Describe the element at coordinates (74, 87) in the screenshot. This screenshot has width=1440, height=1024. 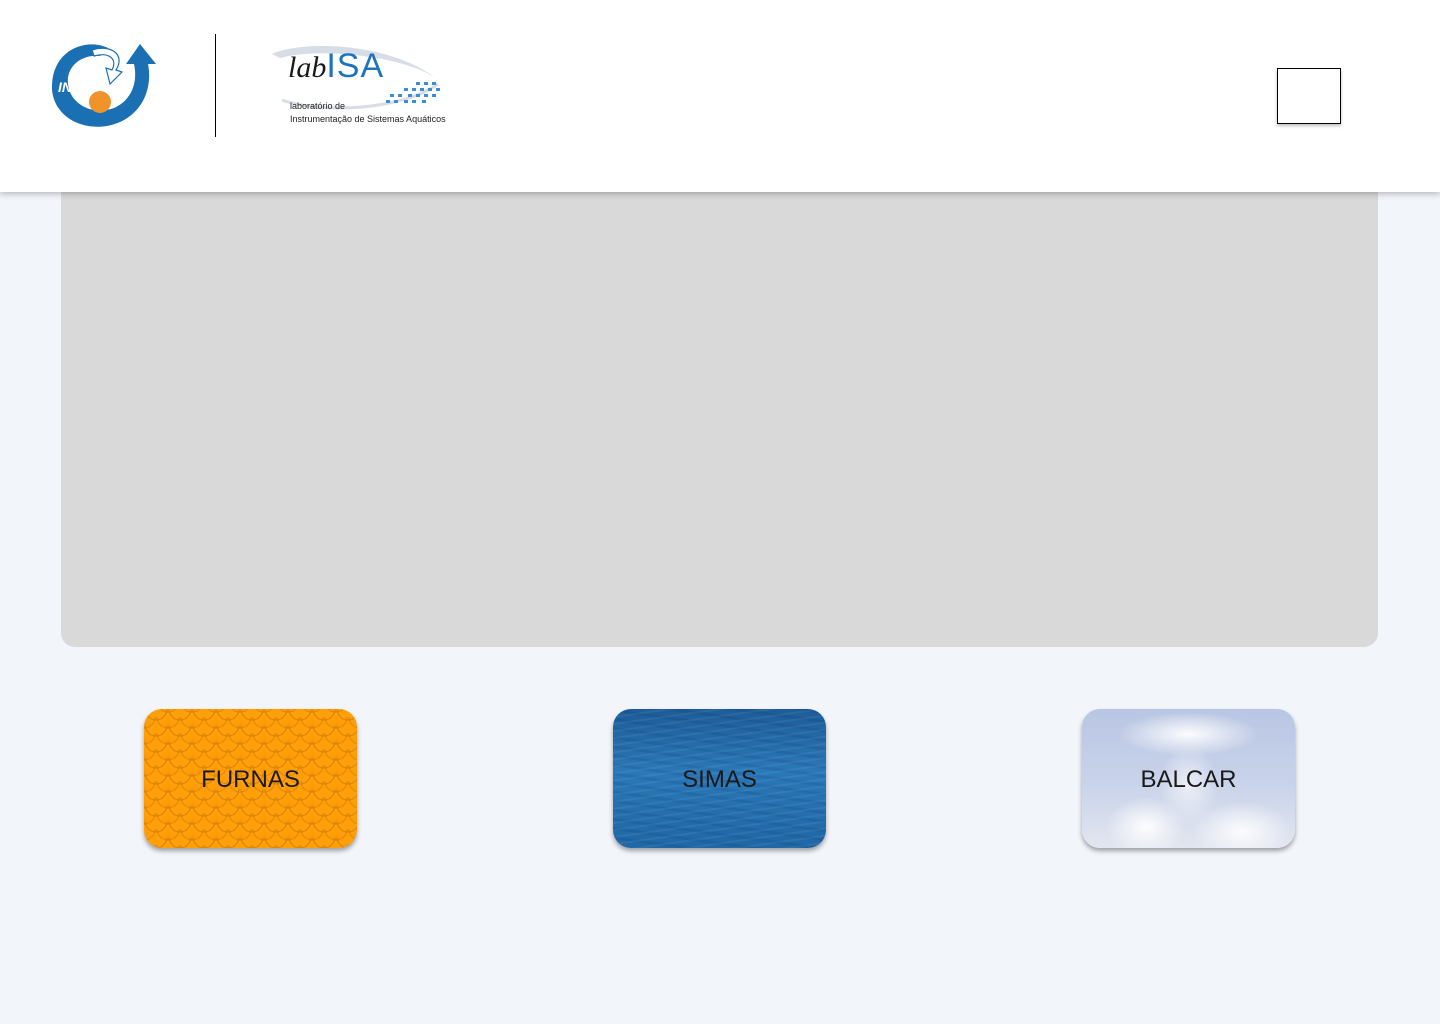
I see `svg-text: INPE` at that location.